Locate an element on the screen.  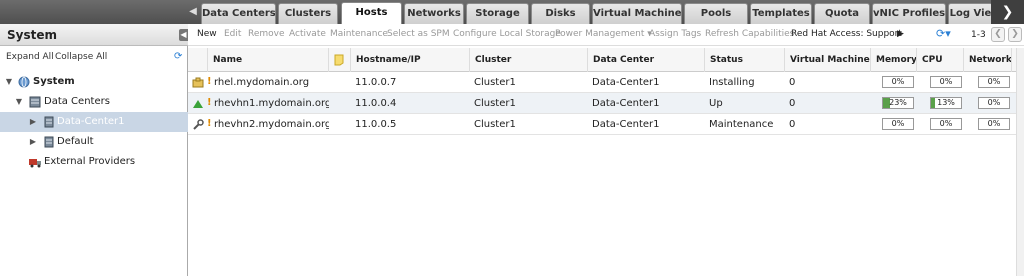
power-management-dropdown: Power Management ▾ is located at coordinates (603, 34).